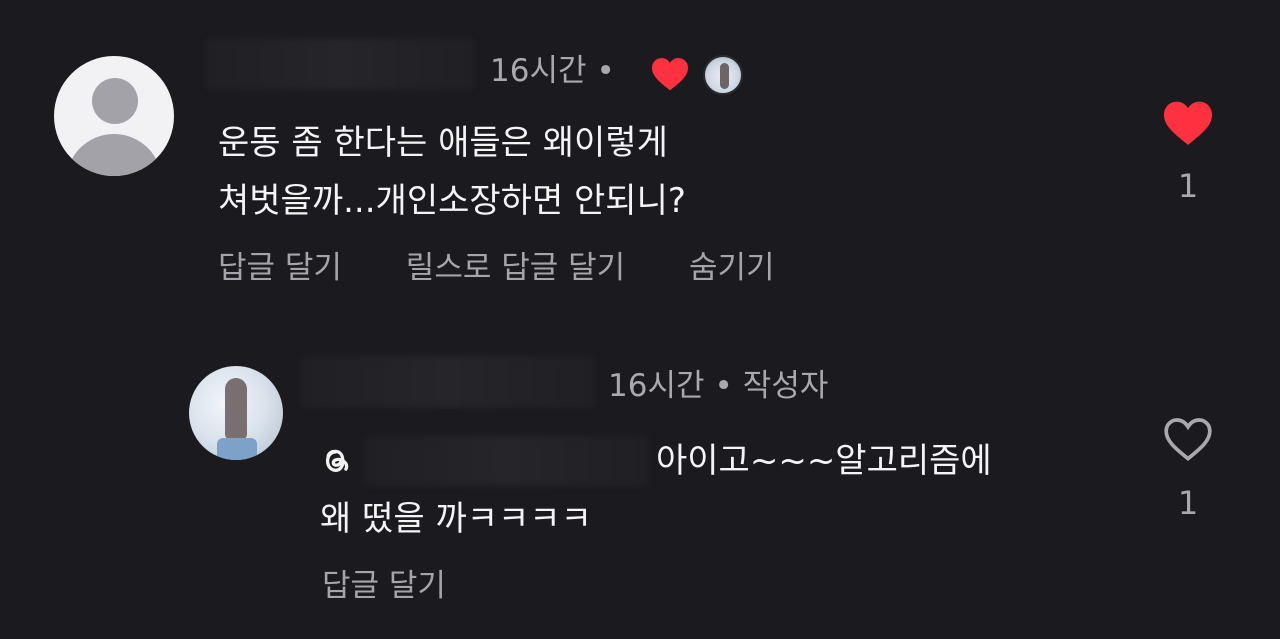 Image resolution: width=1280 pixels, height=639 pixels. Describe the element at coordinates (1188, 439) in the screenshot. I see `reply-like-heart-outline-icon` at that location.